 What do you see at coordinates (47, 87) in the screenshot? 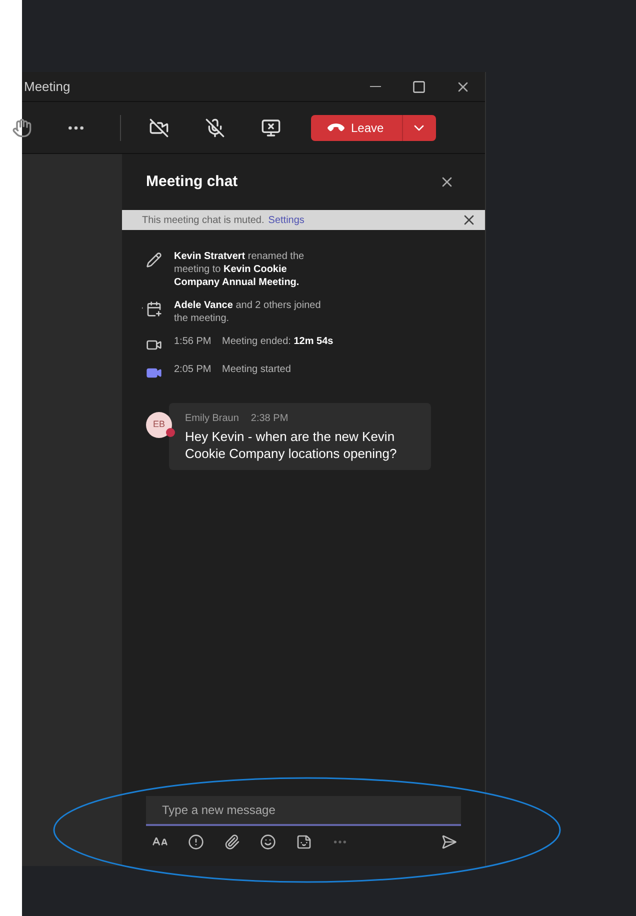
I see `window-title: Meeting` at bounding box center [47, 87].